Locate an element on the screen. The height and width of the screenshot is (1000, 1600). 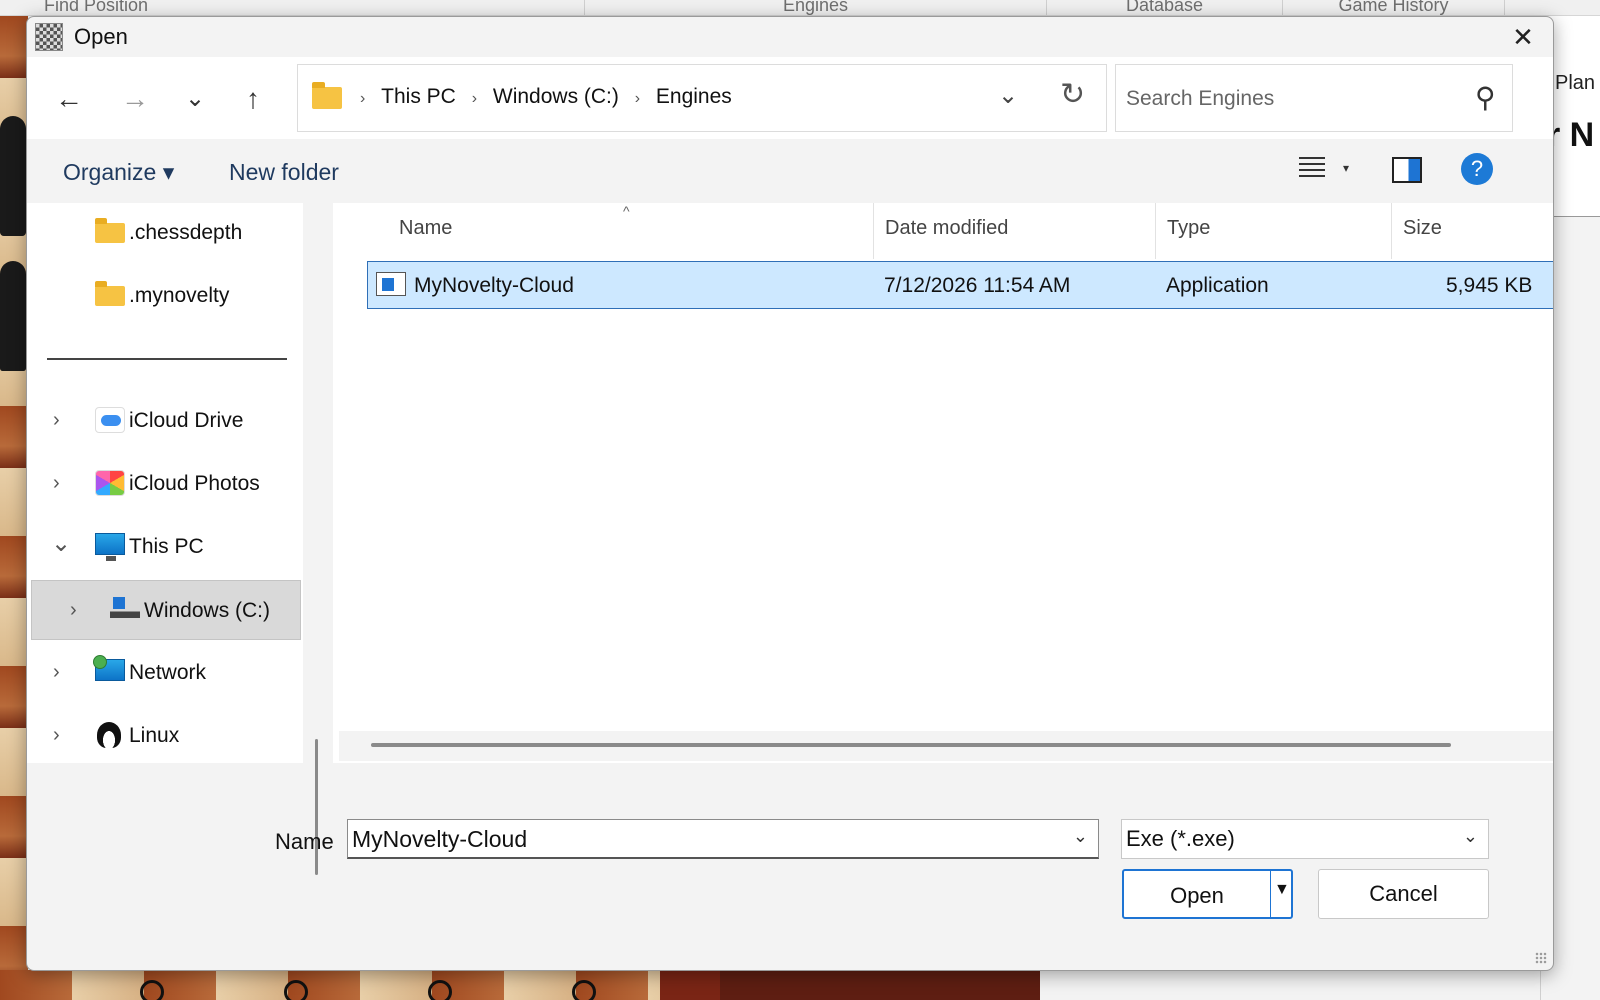
network-icon is located at coordinates (109, 668).